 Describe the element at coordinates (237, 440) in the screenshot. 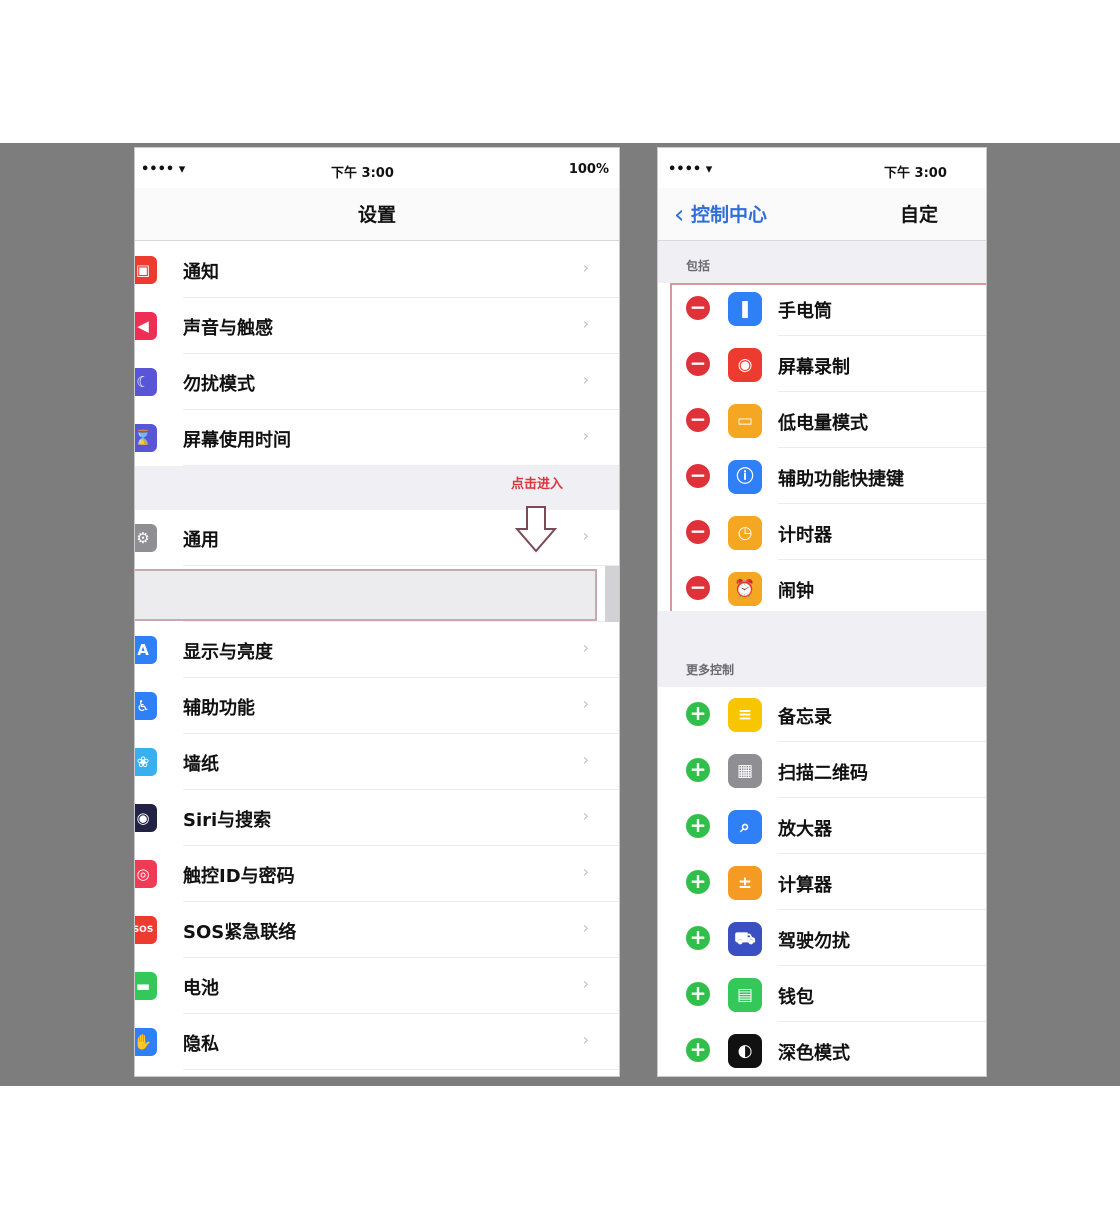

I see `settings-row-label: 屏幕使用时间` at that location.